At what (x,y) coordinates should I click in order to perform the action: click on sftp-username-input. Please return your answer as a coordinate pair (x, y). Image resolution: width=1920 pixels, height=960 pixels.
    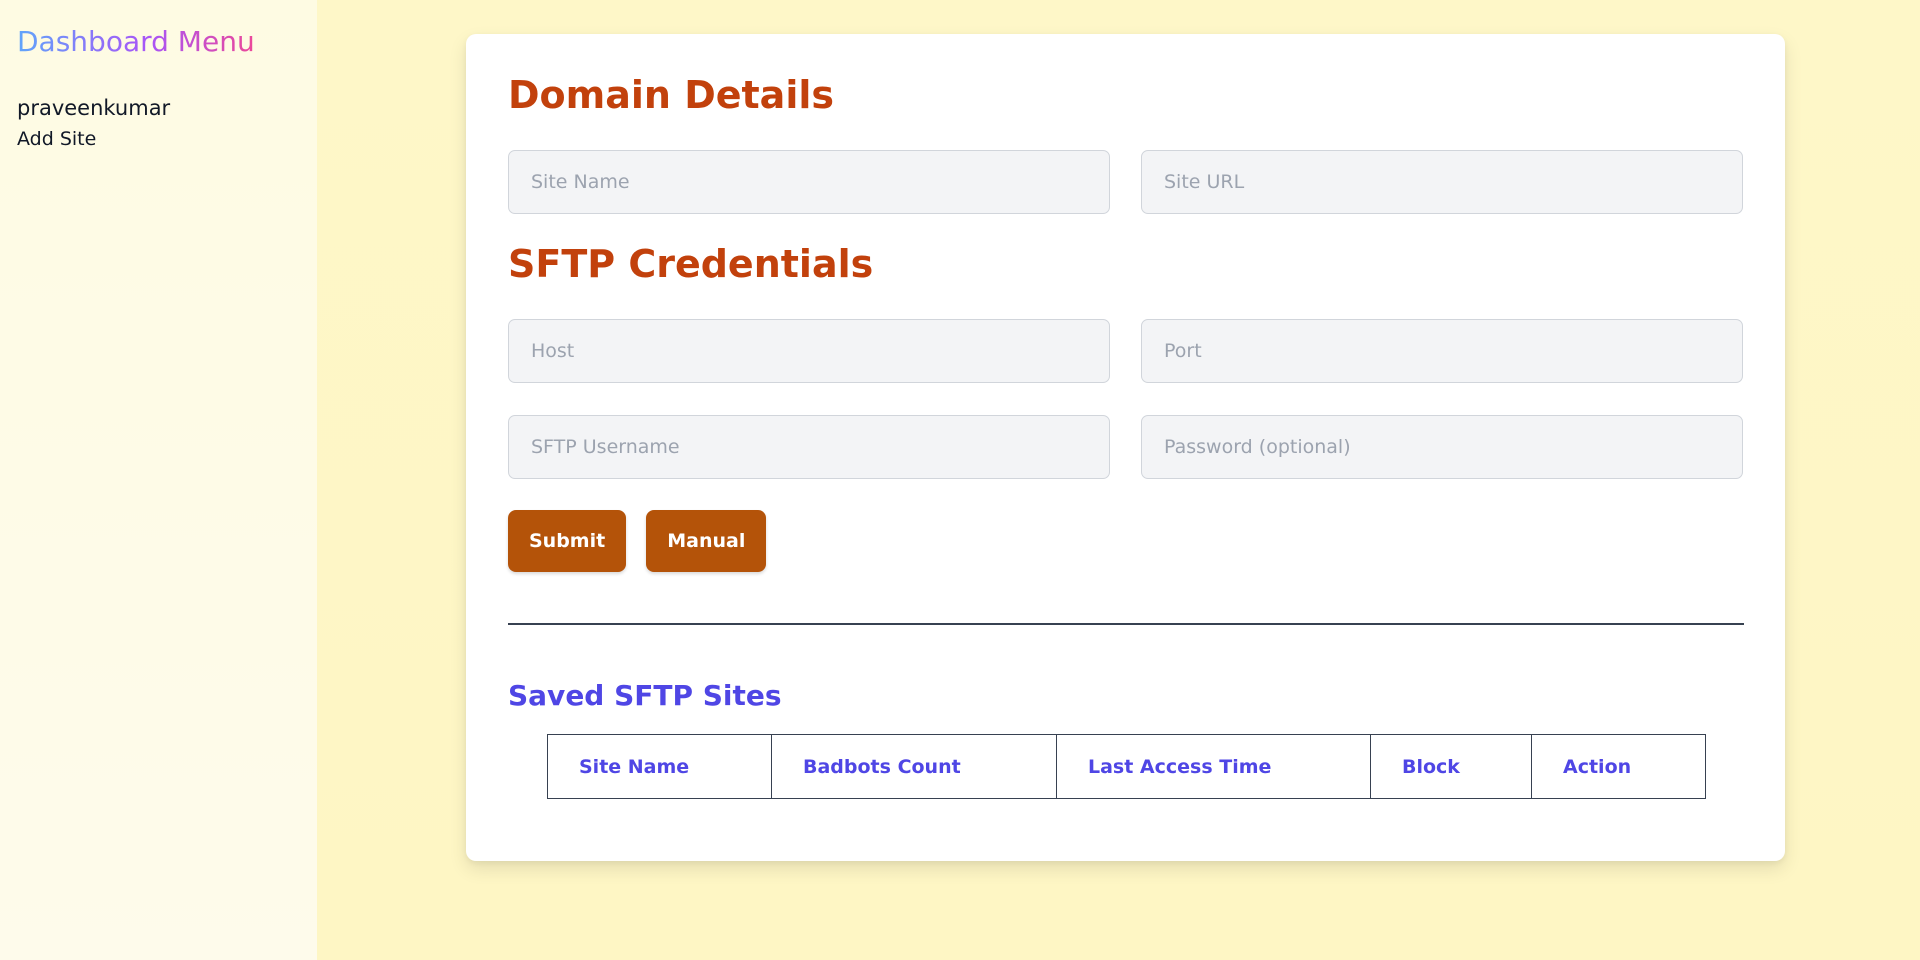
    Looking at the image, I should click on (809, 447).